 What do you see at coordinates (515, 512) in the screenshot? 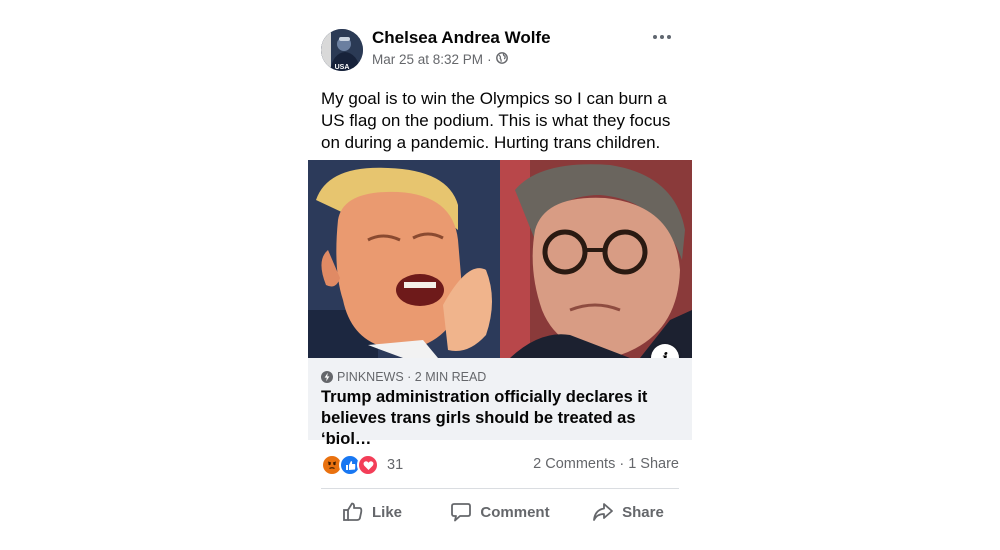
I see `comment-label: Comment` at bounding box center [515, 512].